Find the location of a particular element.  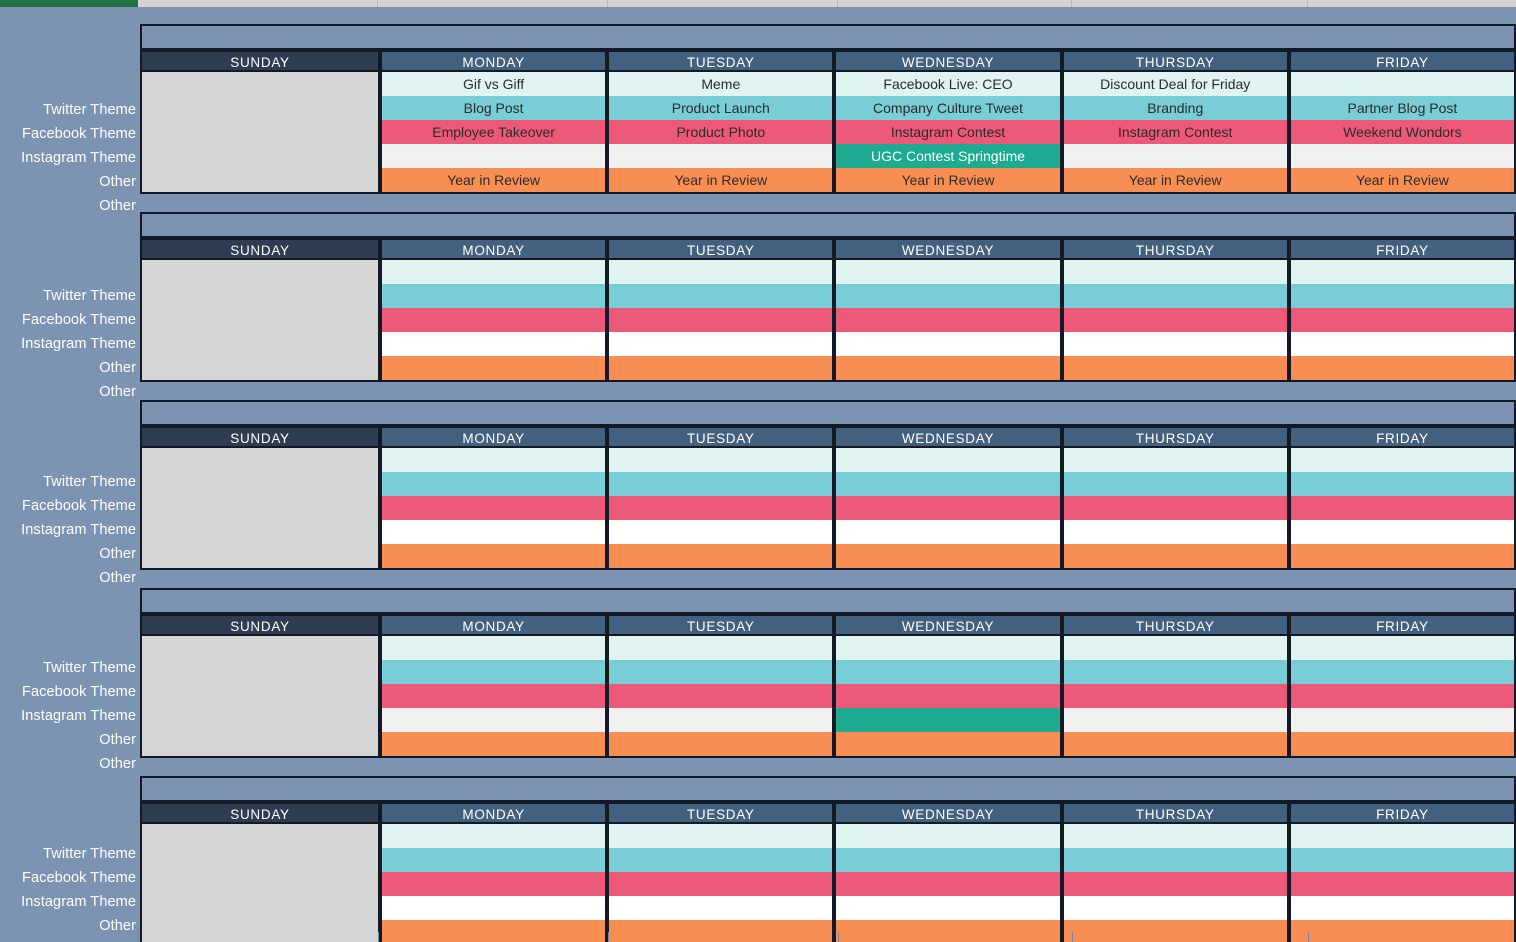

calendar-cell-friday-facebook-theme-1: Partner Blog Post is located at coordinates (1402, 108).